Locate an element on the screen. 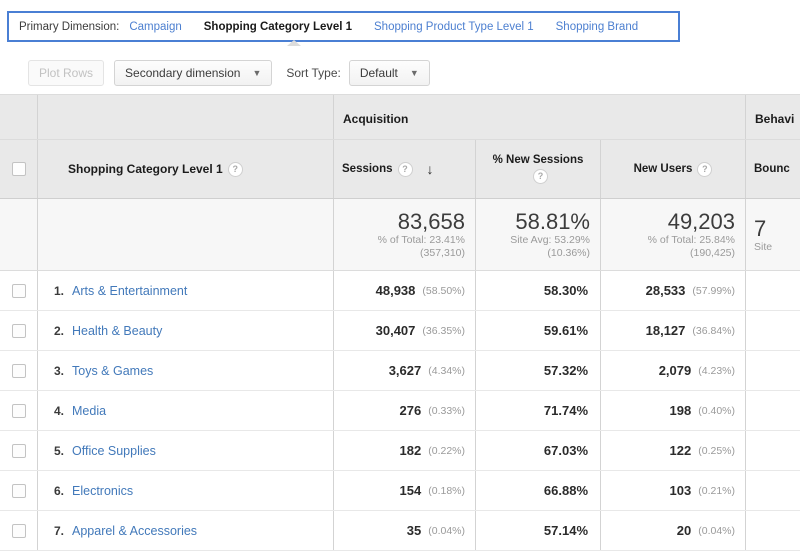  row-new-users-cell: 20 (0.04%) is located at coordinates (672, 530).